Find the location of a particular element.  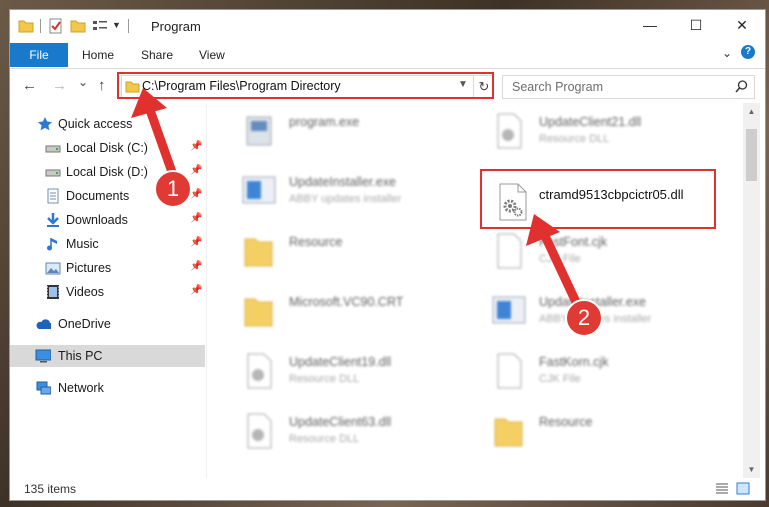

properties-icon is located at coordinates (56, 26).